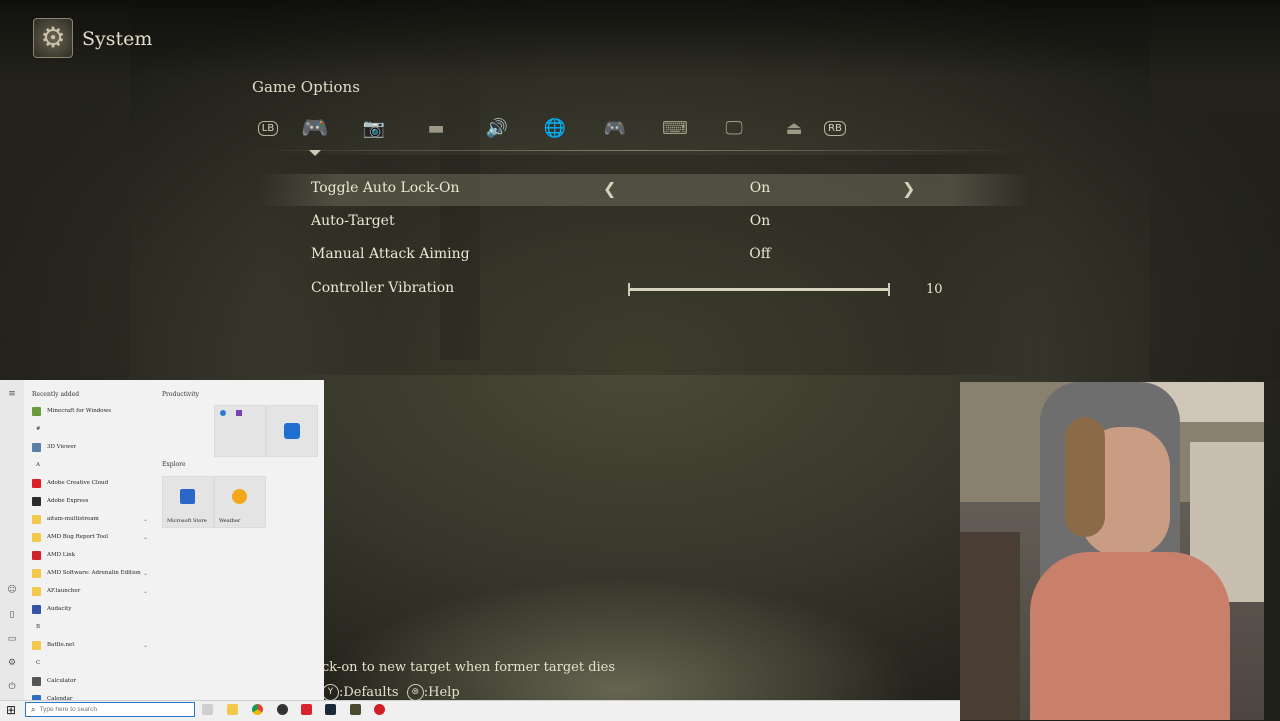  Describe the element at coordinates (232, 709) in the screenshot. I see `file-explorer-icon` at that location.